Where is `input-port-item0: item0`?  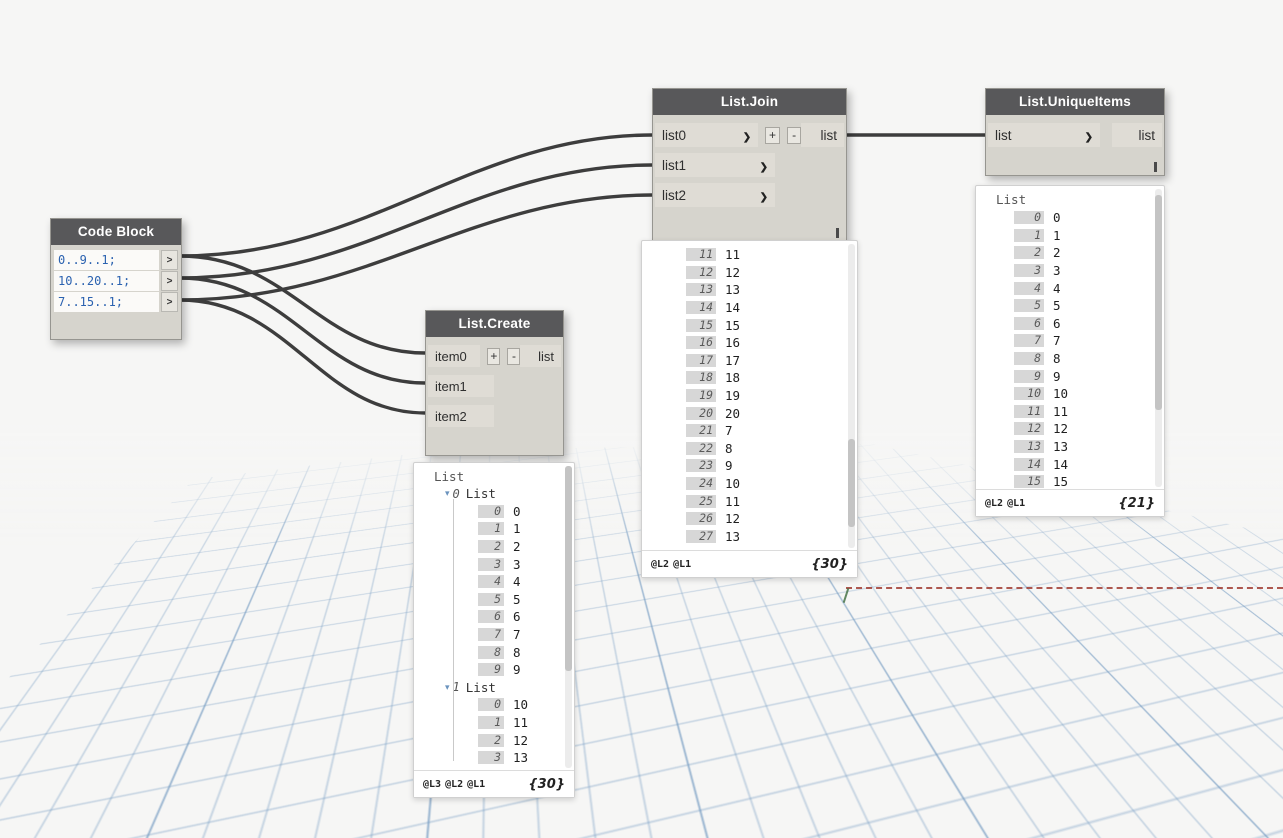 input-port-item0: item0 is located at coordinates (454, 356).